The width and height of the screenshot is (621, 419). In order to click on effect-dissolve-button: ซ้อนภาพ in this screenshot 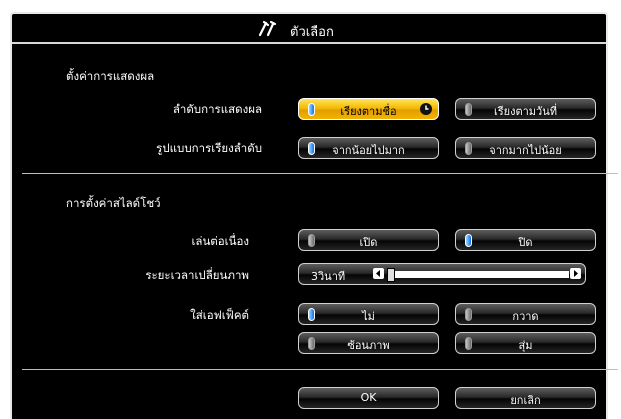, I will do `click(368, 343)`.